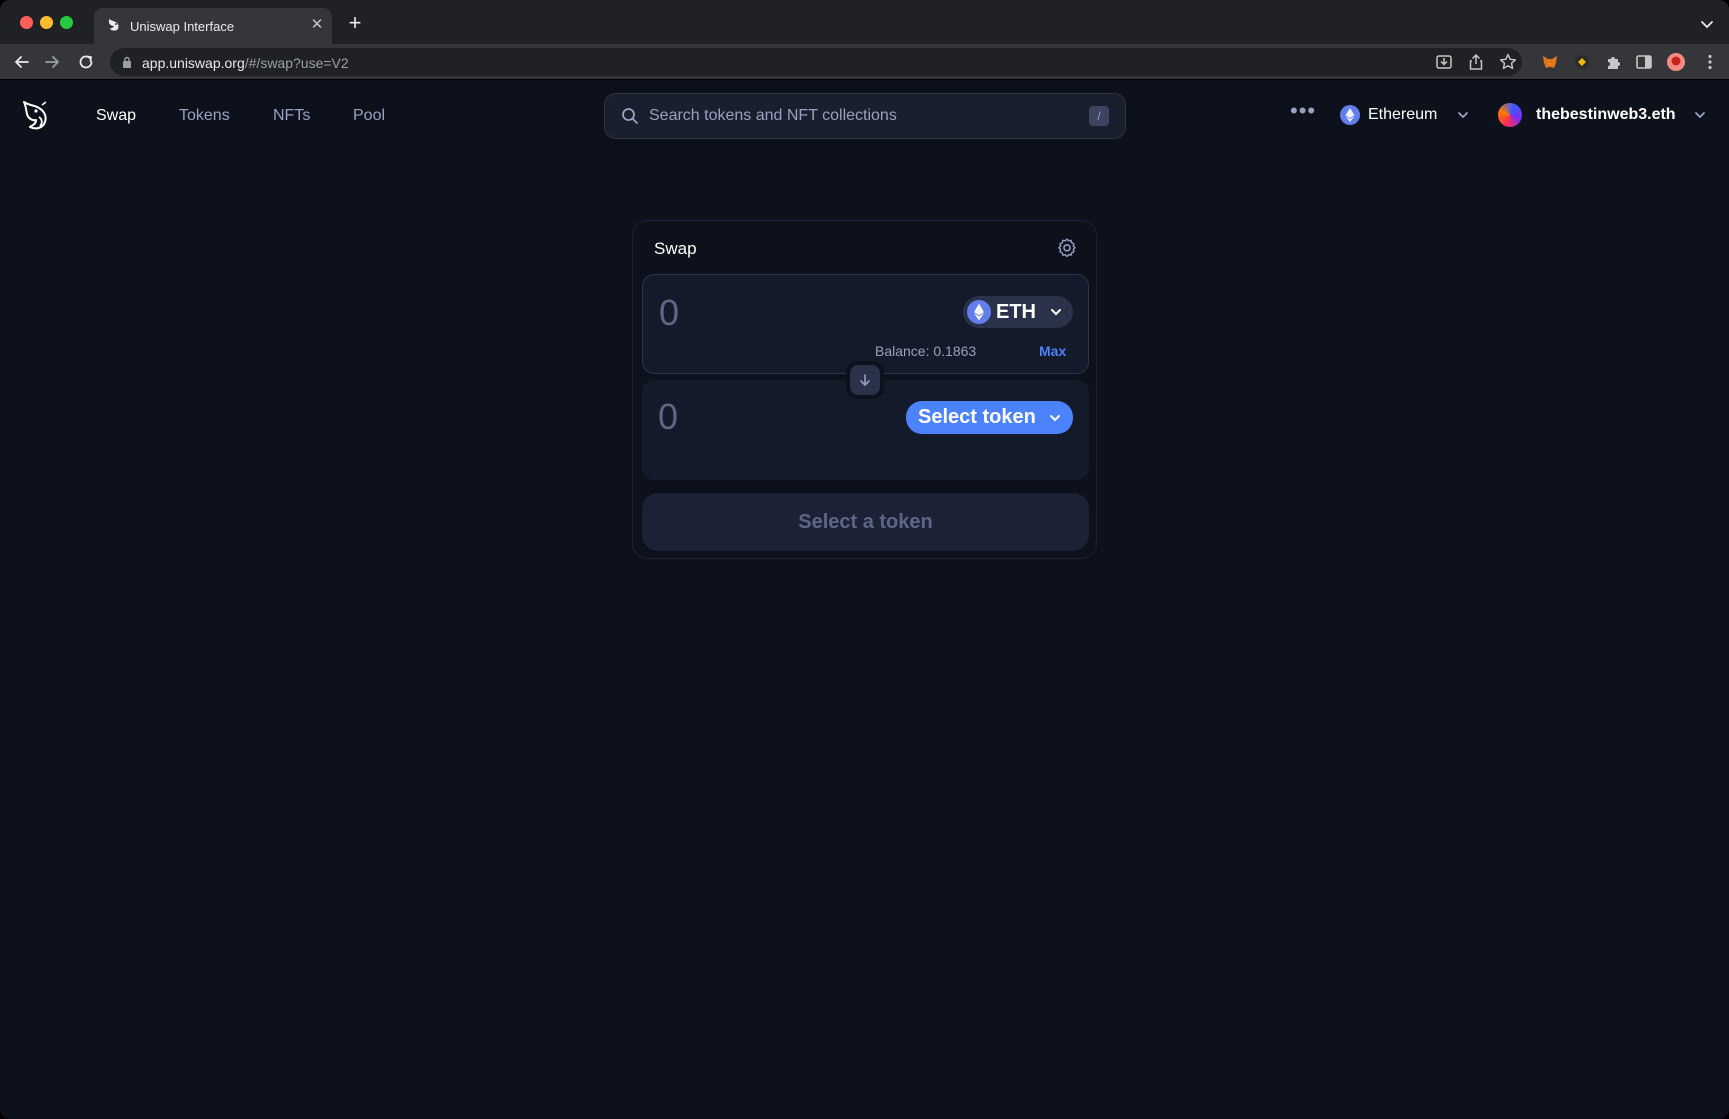 Image resolution: width=1729 pixels, height=1119 pixels. What do you see at coordinates (1444, 62) in the screenshot?
I see `install-app-icon` at bounding box center [1444, 62].